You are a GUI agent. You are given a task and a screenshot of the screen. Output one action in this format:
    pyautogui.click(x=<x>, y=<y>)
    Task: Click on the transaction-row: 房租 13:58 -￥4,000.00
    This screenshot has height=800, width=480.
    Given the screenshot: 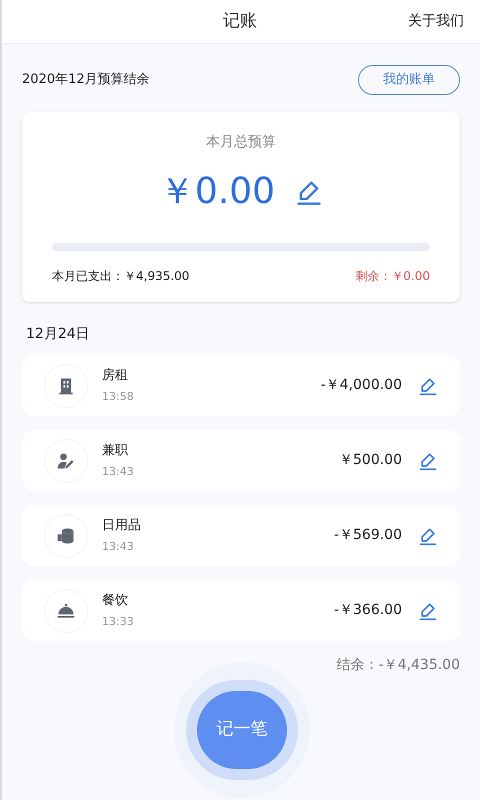 What is the action you would take?
    pyautogui.click(x=241, y=385)
    